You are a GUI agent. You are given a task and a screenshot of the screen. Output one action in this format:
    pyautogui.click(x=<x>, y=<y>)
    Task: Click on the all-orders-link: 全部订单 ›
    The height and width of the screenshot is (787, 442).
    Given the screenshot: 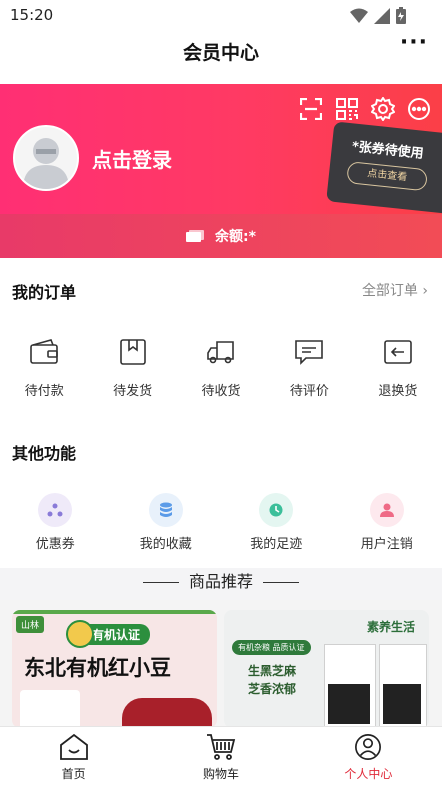 What is the action you would take?
    pyautogui.click(x=395, y=290)
    